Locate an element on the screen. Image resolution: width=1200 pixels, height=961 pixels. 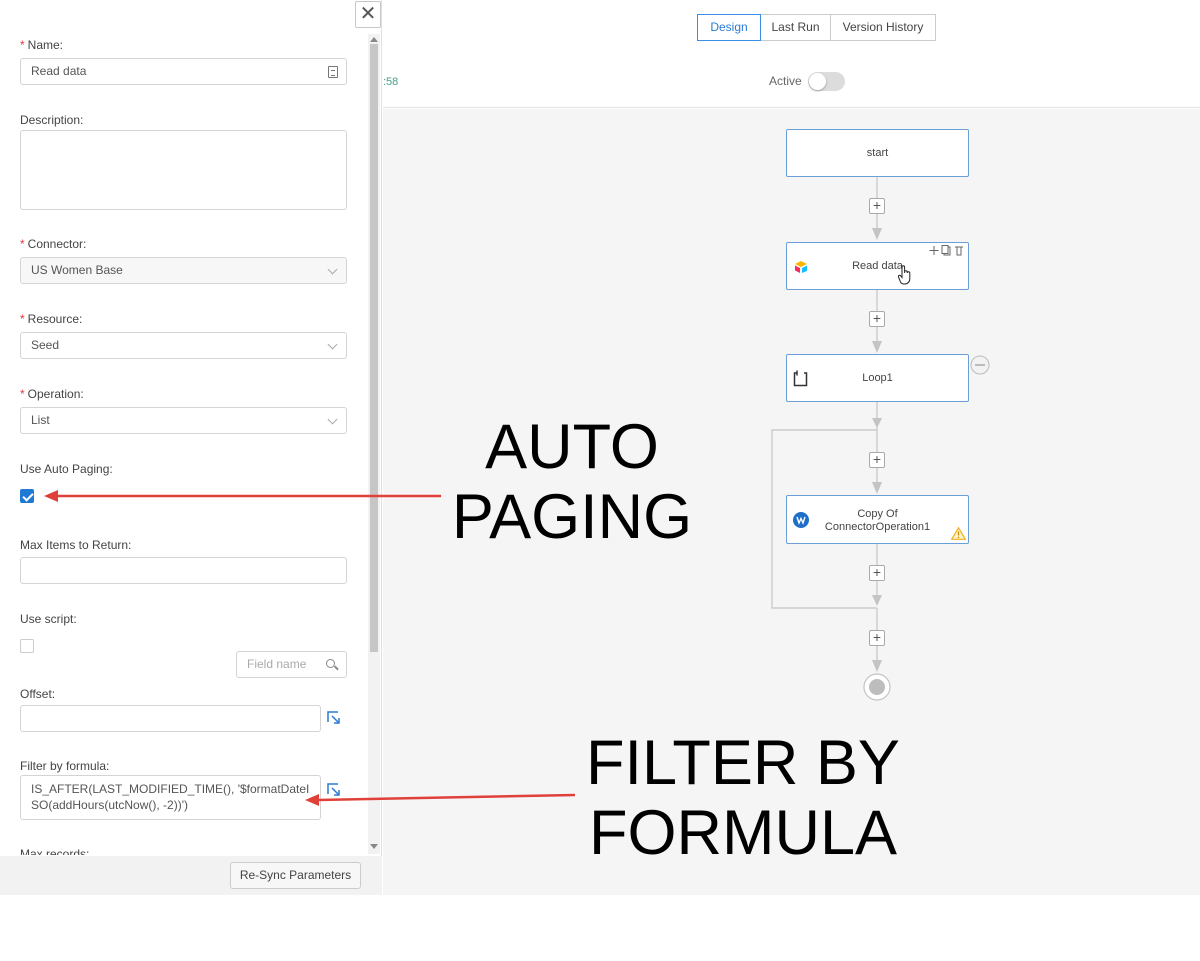
scroll-thumb is located at coordinates (374, 348).